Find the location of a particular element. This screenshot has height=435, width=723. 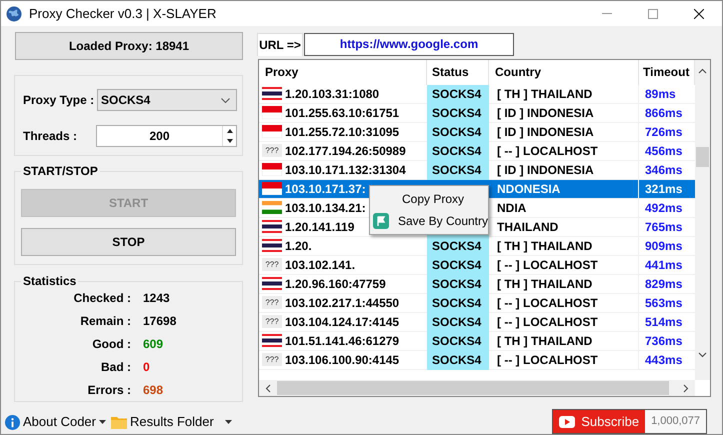

proxy-cell-text: 103.104.124.17:4145 is located at coordinates (342, 322).